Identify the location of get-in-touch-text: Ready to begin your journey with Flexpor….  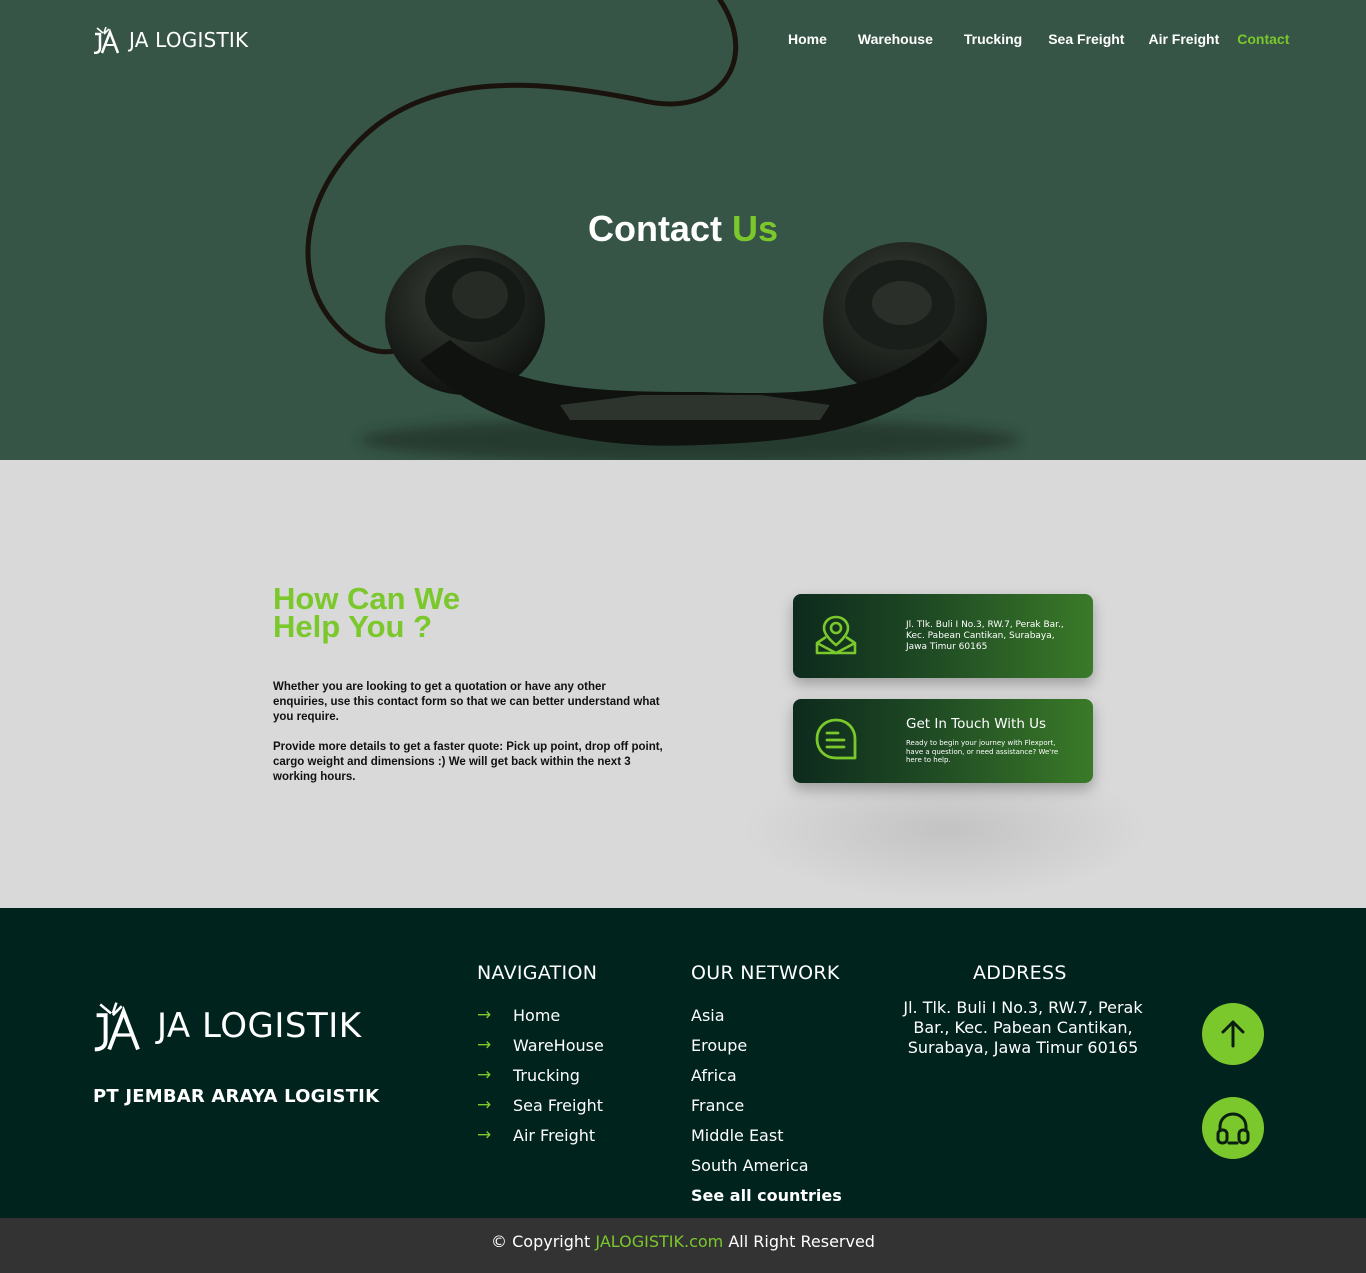
(982, 751).